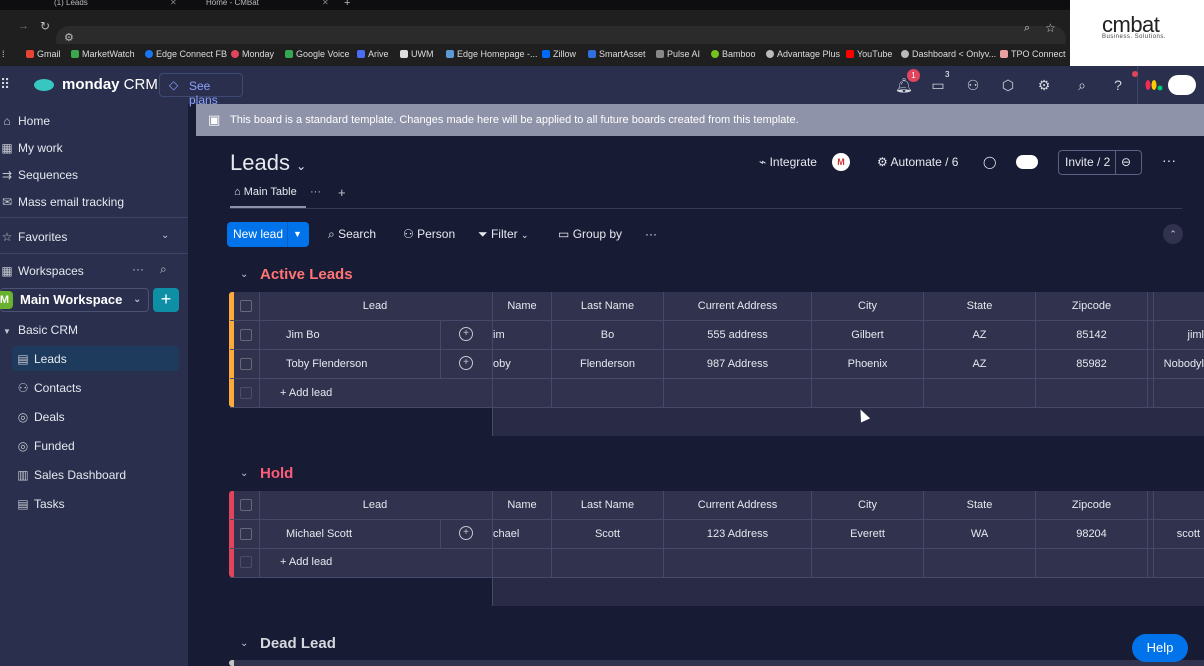 The image size is (1204, 666). Describe the element at coordinates (252, 54) in the screenshot. I see `bookmark-monday: Monday` at that location.